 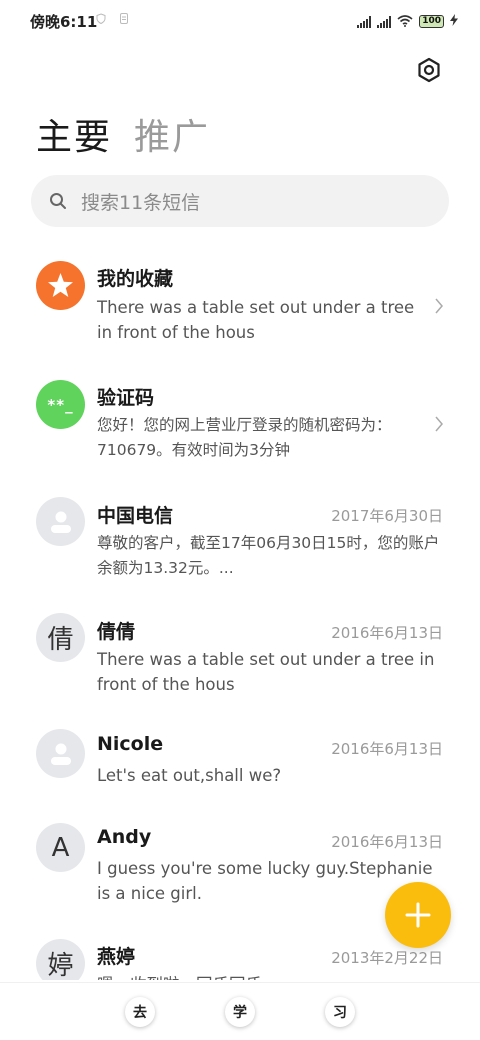 What do you see at coordinates (189, 775) in the screenshot?
I see `conversation-preview: Let's eat out,shall we?` at bounding box center [189, 775].